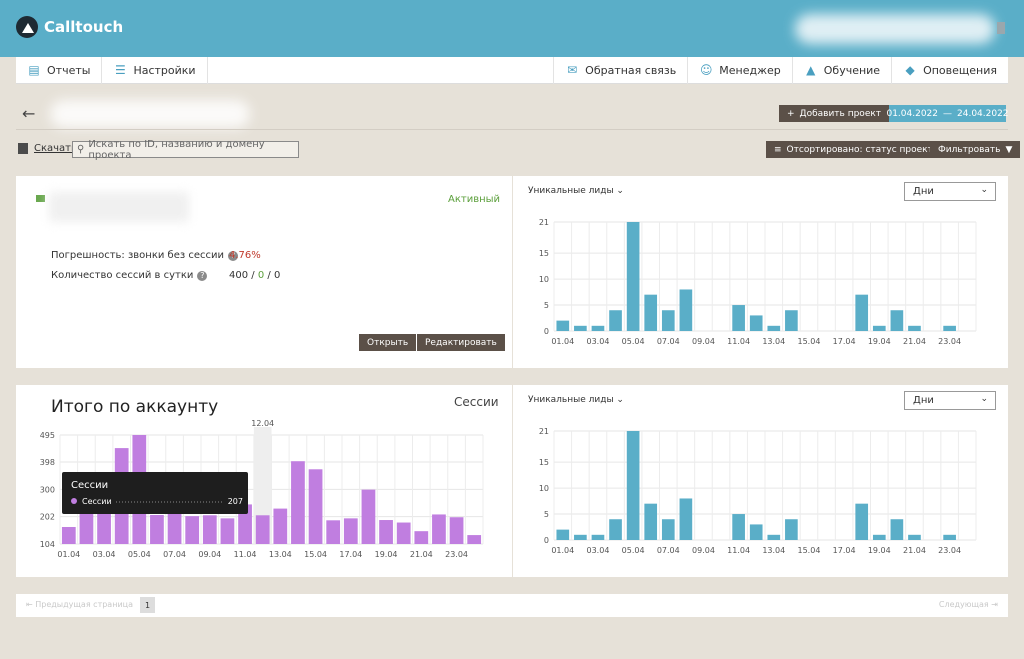 Image resolution: width=1024 pixels, height=659 pixels. I want to click on edit-button: Редактировать, so click(461, 342).